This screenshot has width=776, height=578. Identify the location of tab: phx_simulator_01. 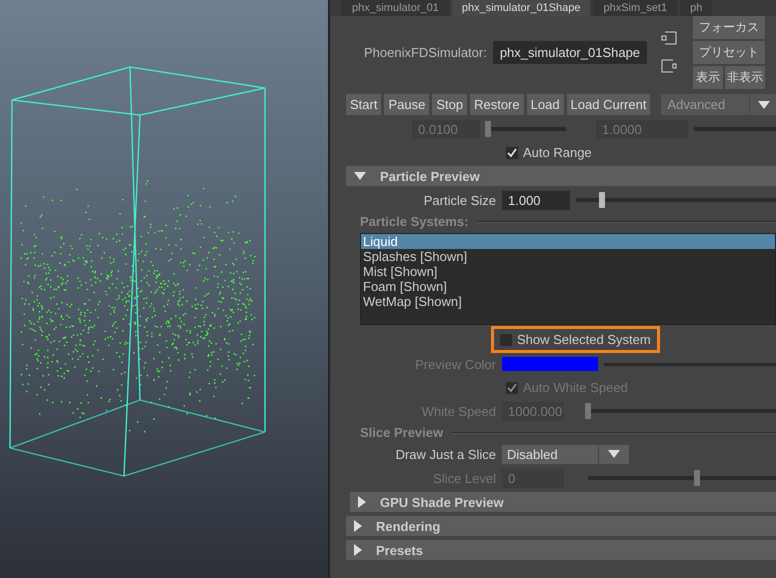
(395, 8).